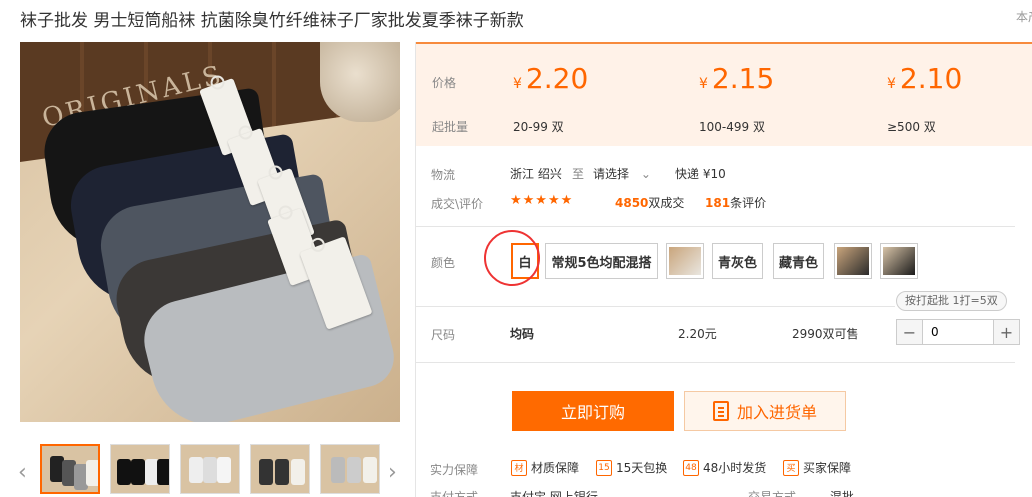 The image size is (1032, 497). Describe the element at coordinates (697, 334) in the screenshot. I see `size-price: 2.20元` at that location.